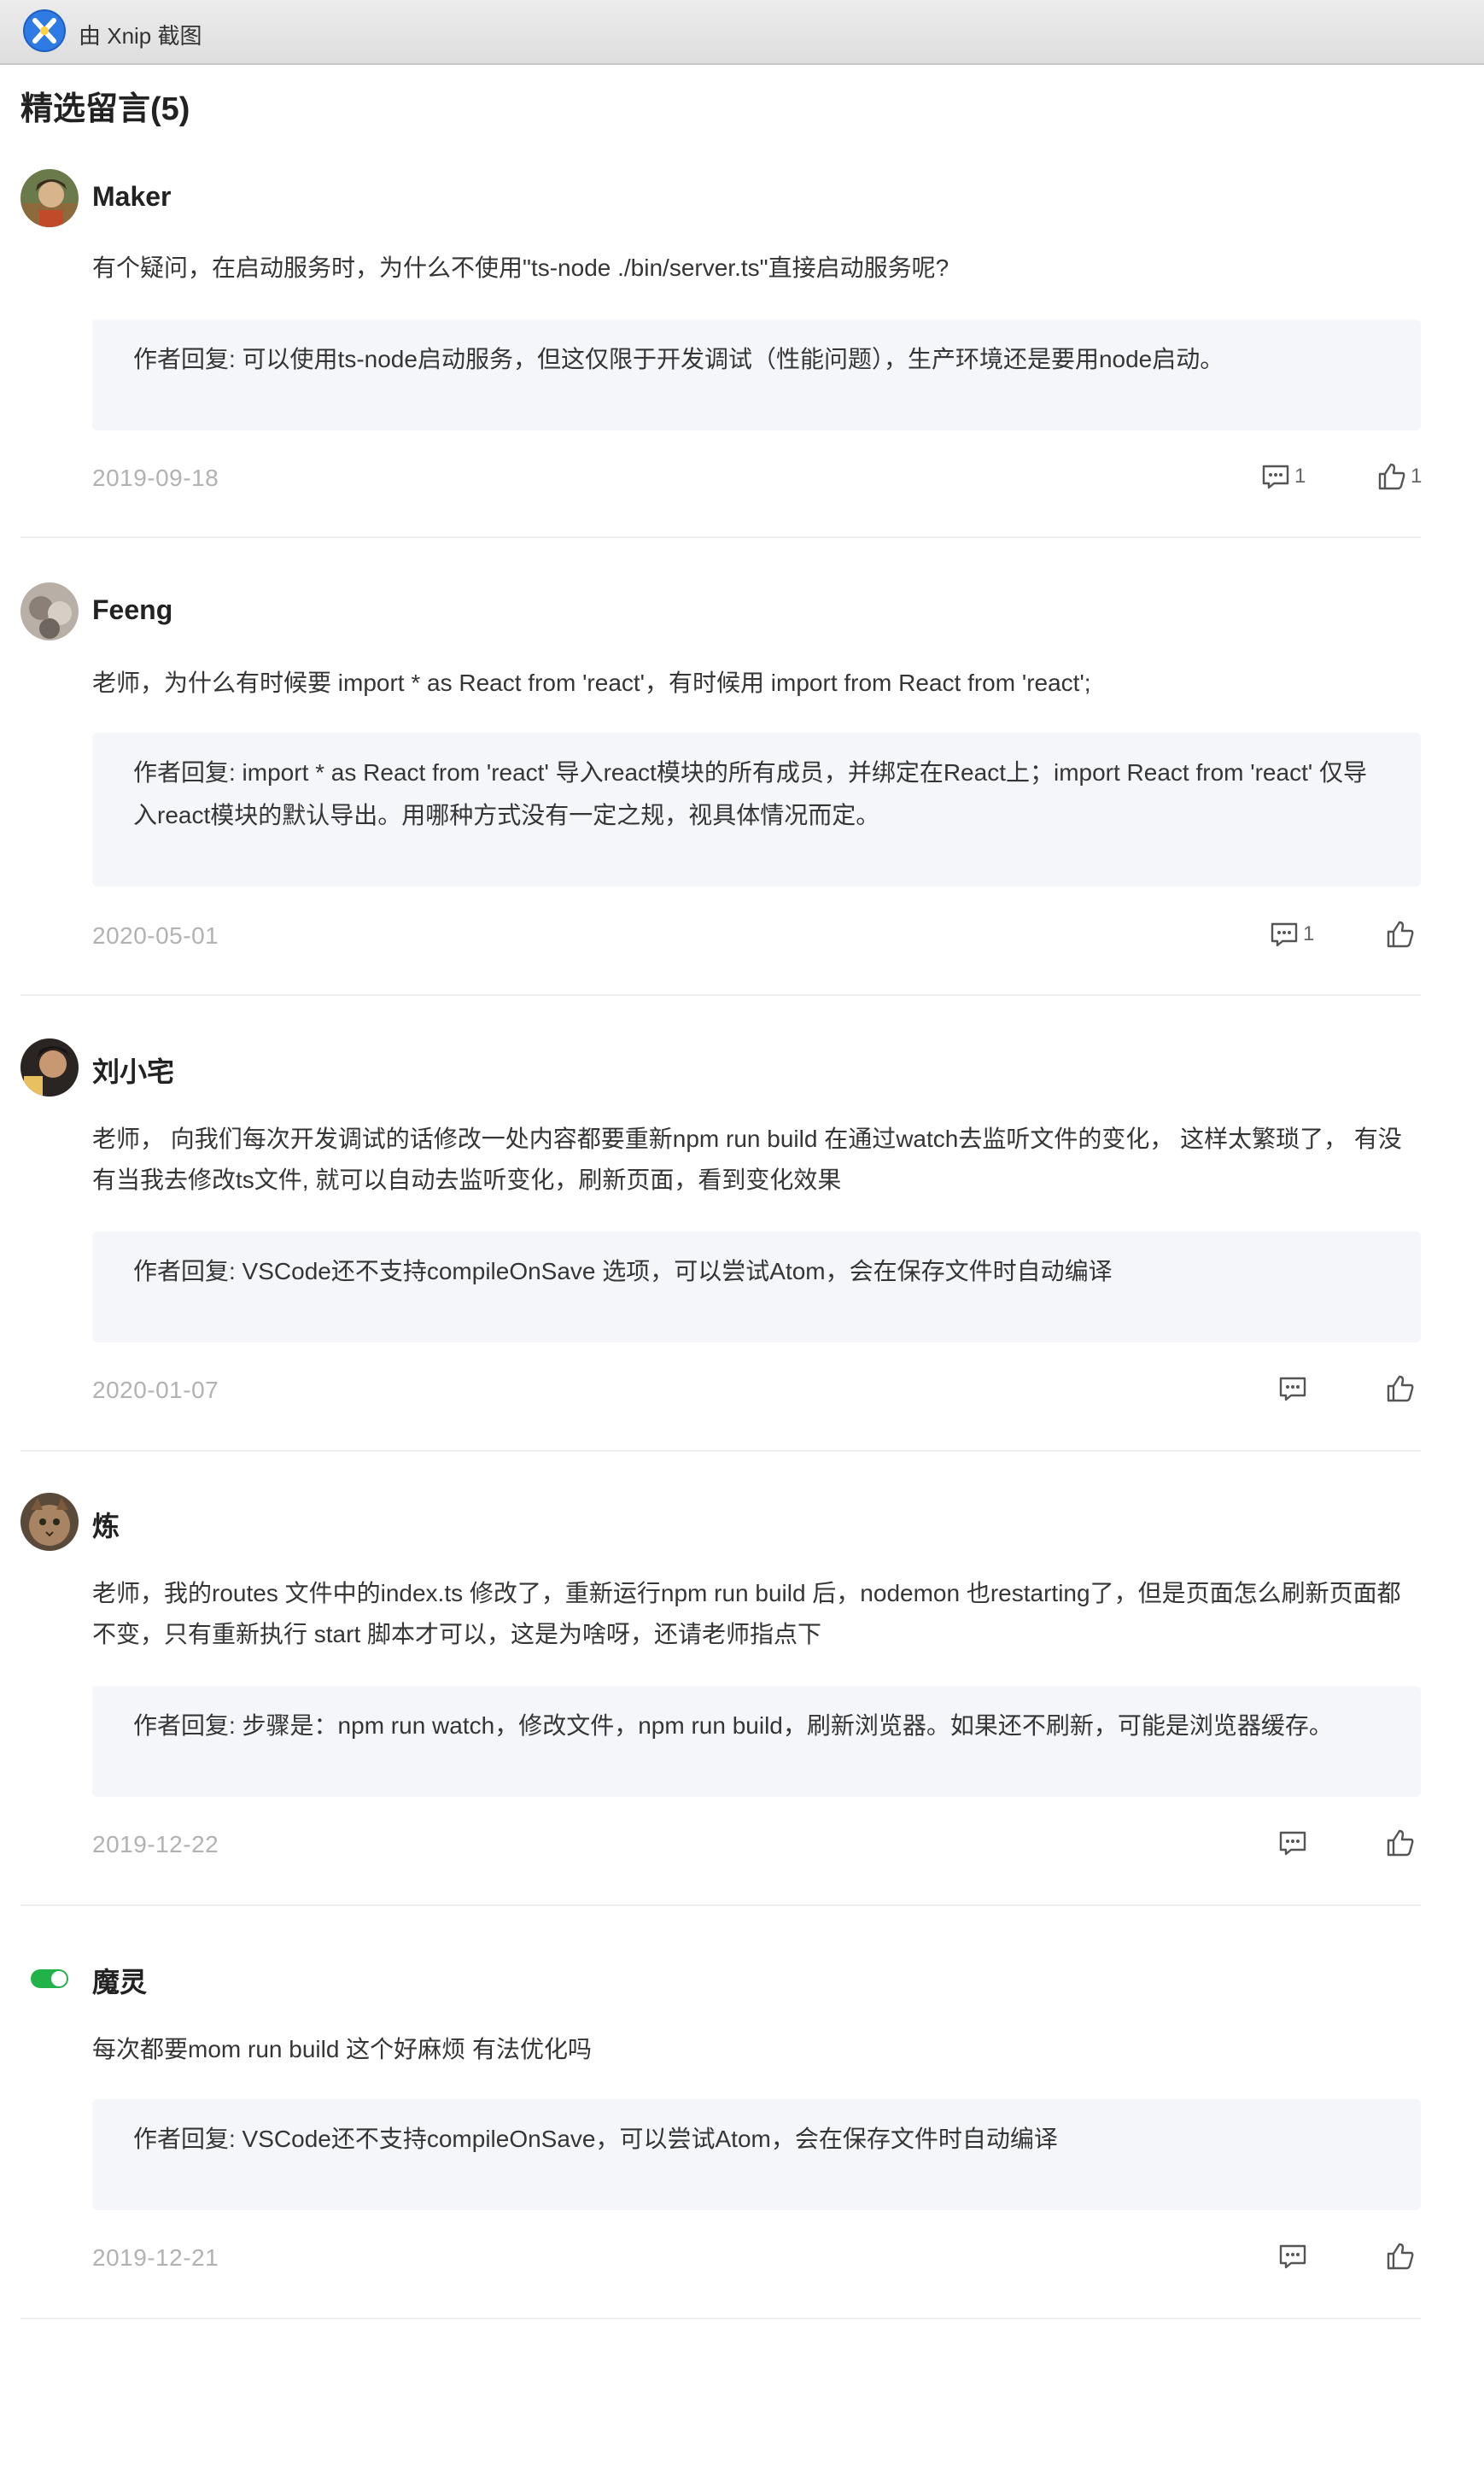 This screenshot has height=2486, width=1484. What do you see at coordinates (140, 36) in the screenshot?
I see `titlebar-text: 由 Xnip 截图` at bounding box center [140, 36].